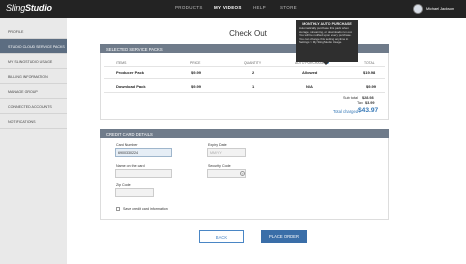 The image size is (466, 264). I want to click on row-total: $19.98, so click(369, 72).